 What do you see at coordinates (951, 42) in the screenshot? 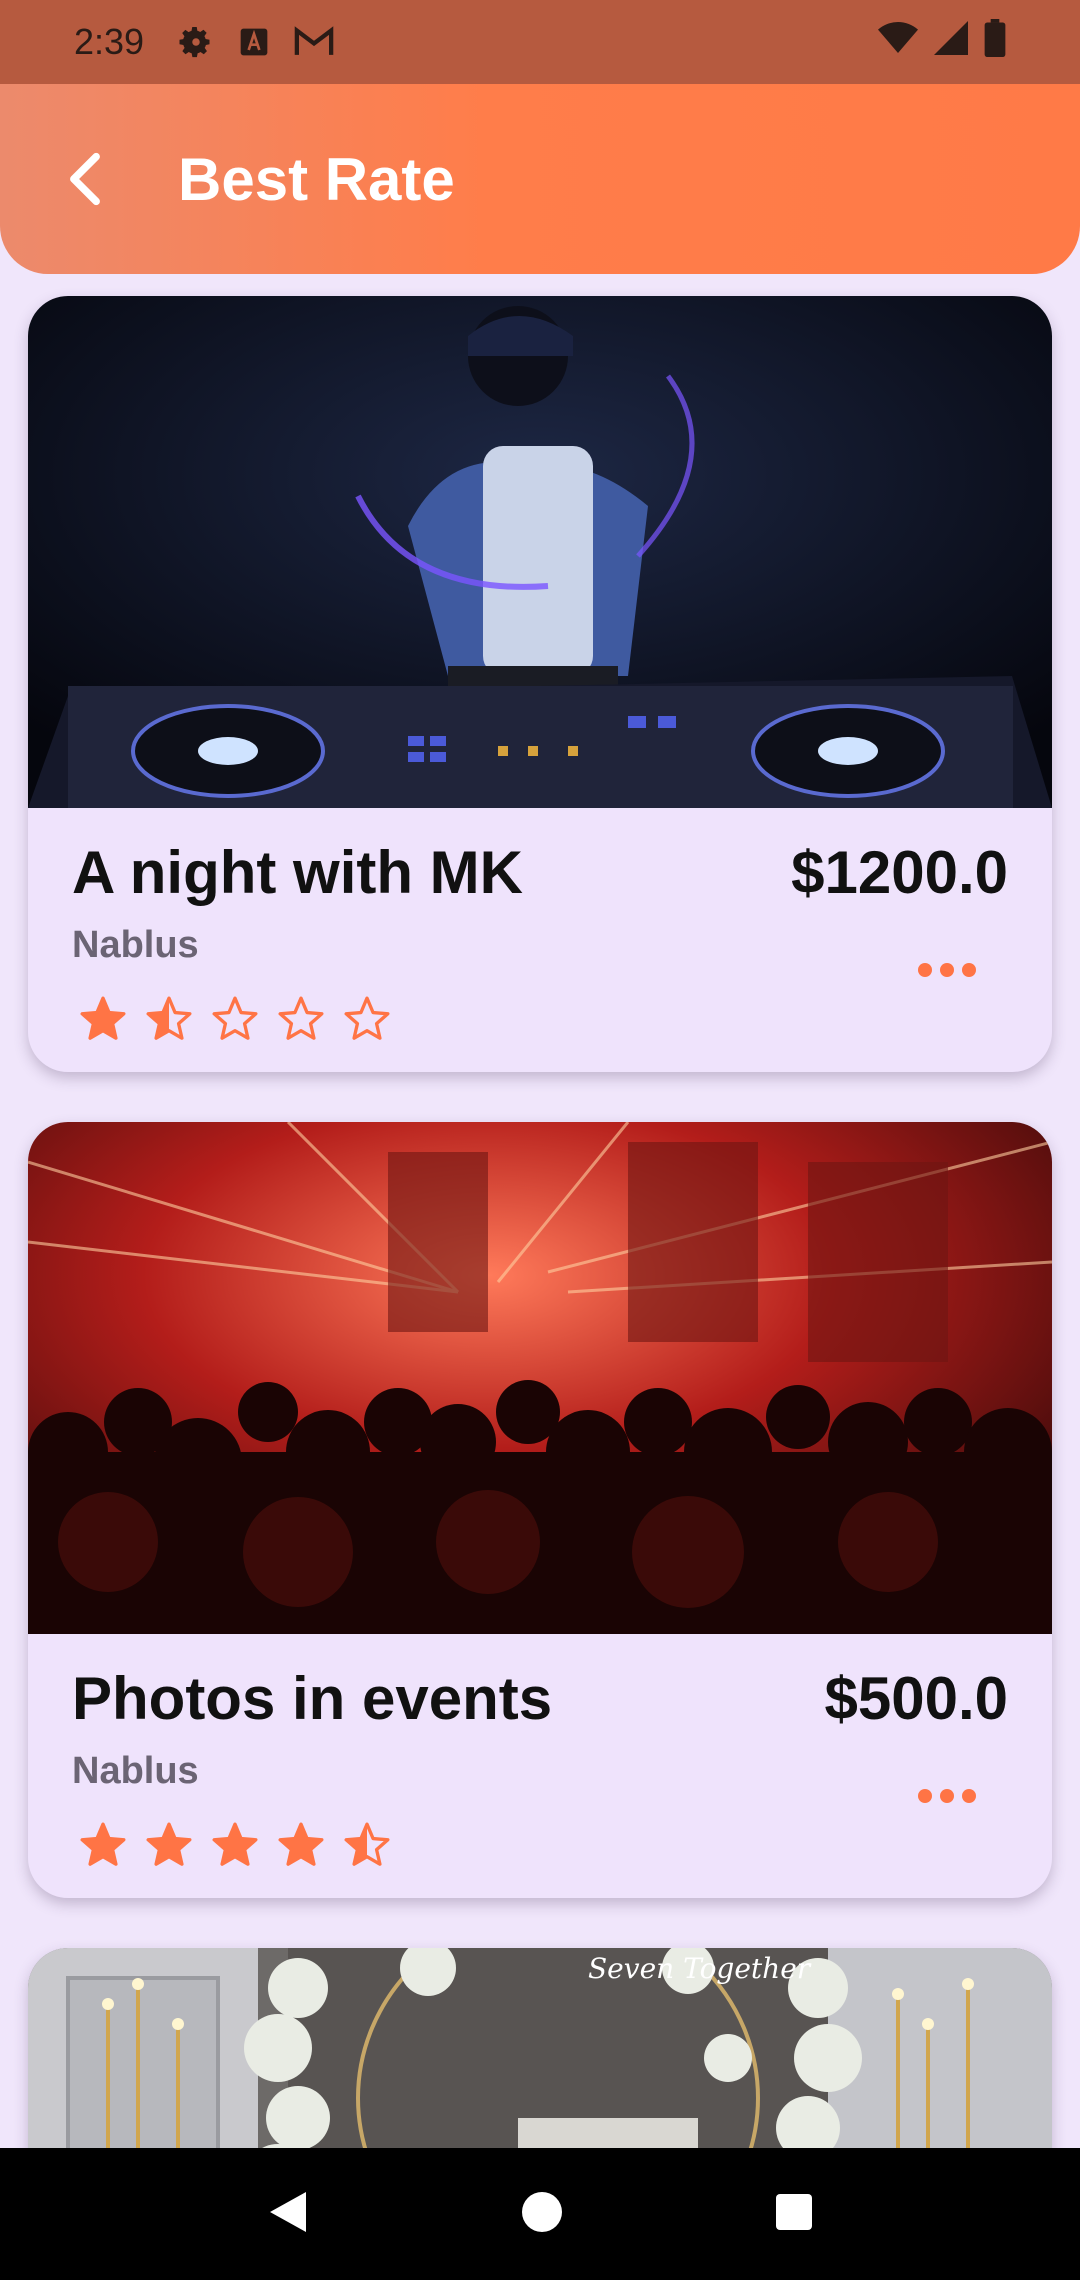
I see `signal-icon` at bounding box center [951, 42].